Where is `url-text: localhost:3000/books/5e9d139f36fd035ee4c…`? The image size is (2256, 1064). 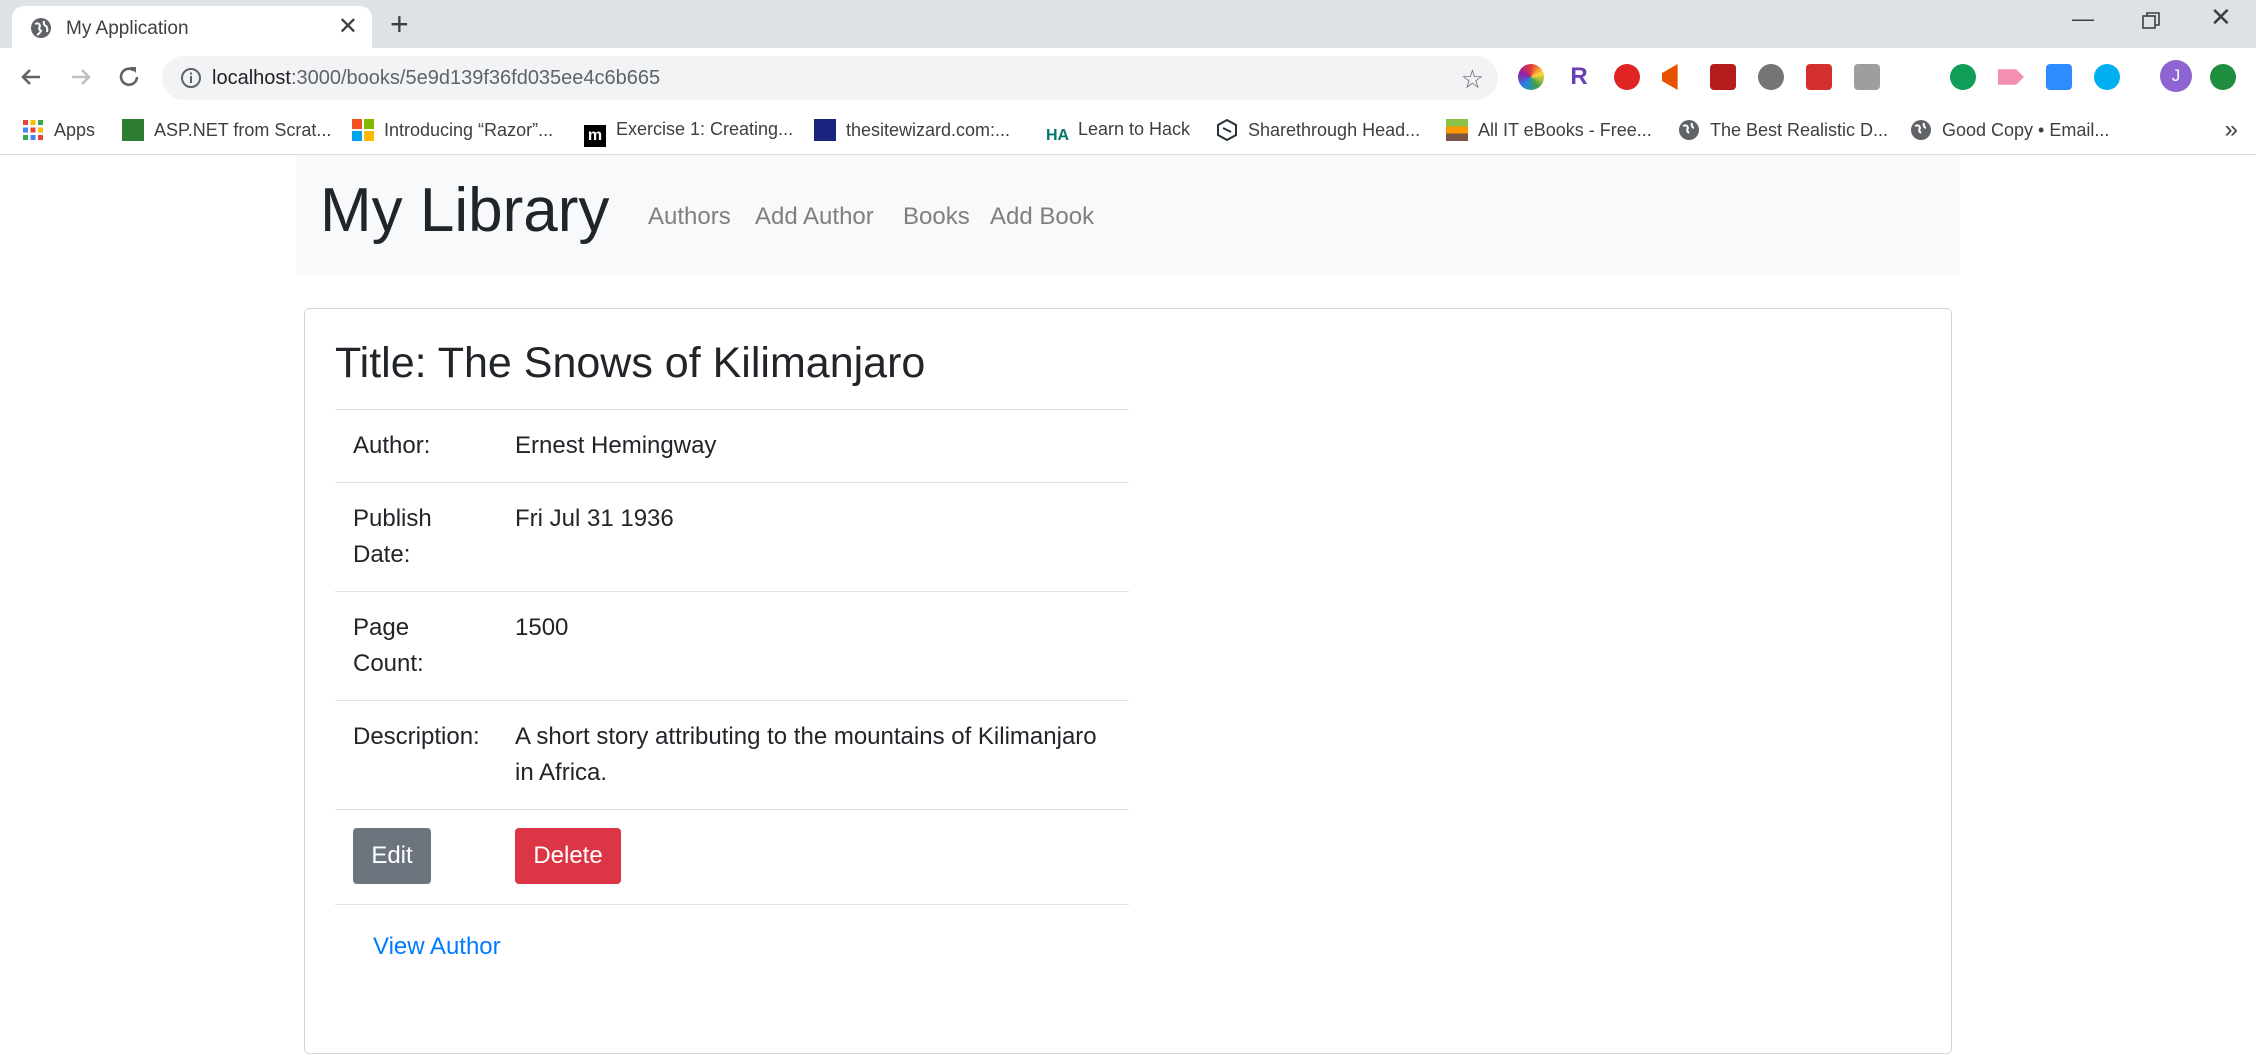 url-text: localhost:3000/books/5e9d139f36fd035ee4c… is located at coordinates (436, 78).